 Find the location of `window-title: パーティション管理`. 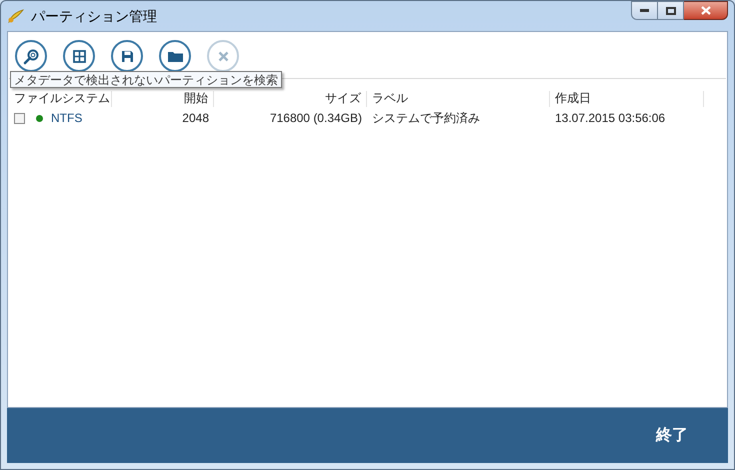

window-title: パーティション管理 is located at coordinates (94, 16).